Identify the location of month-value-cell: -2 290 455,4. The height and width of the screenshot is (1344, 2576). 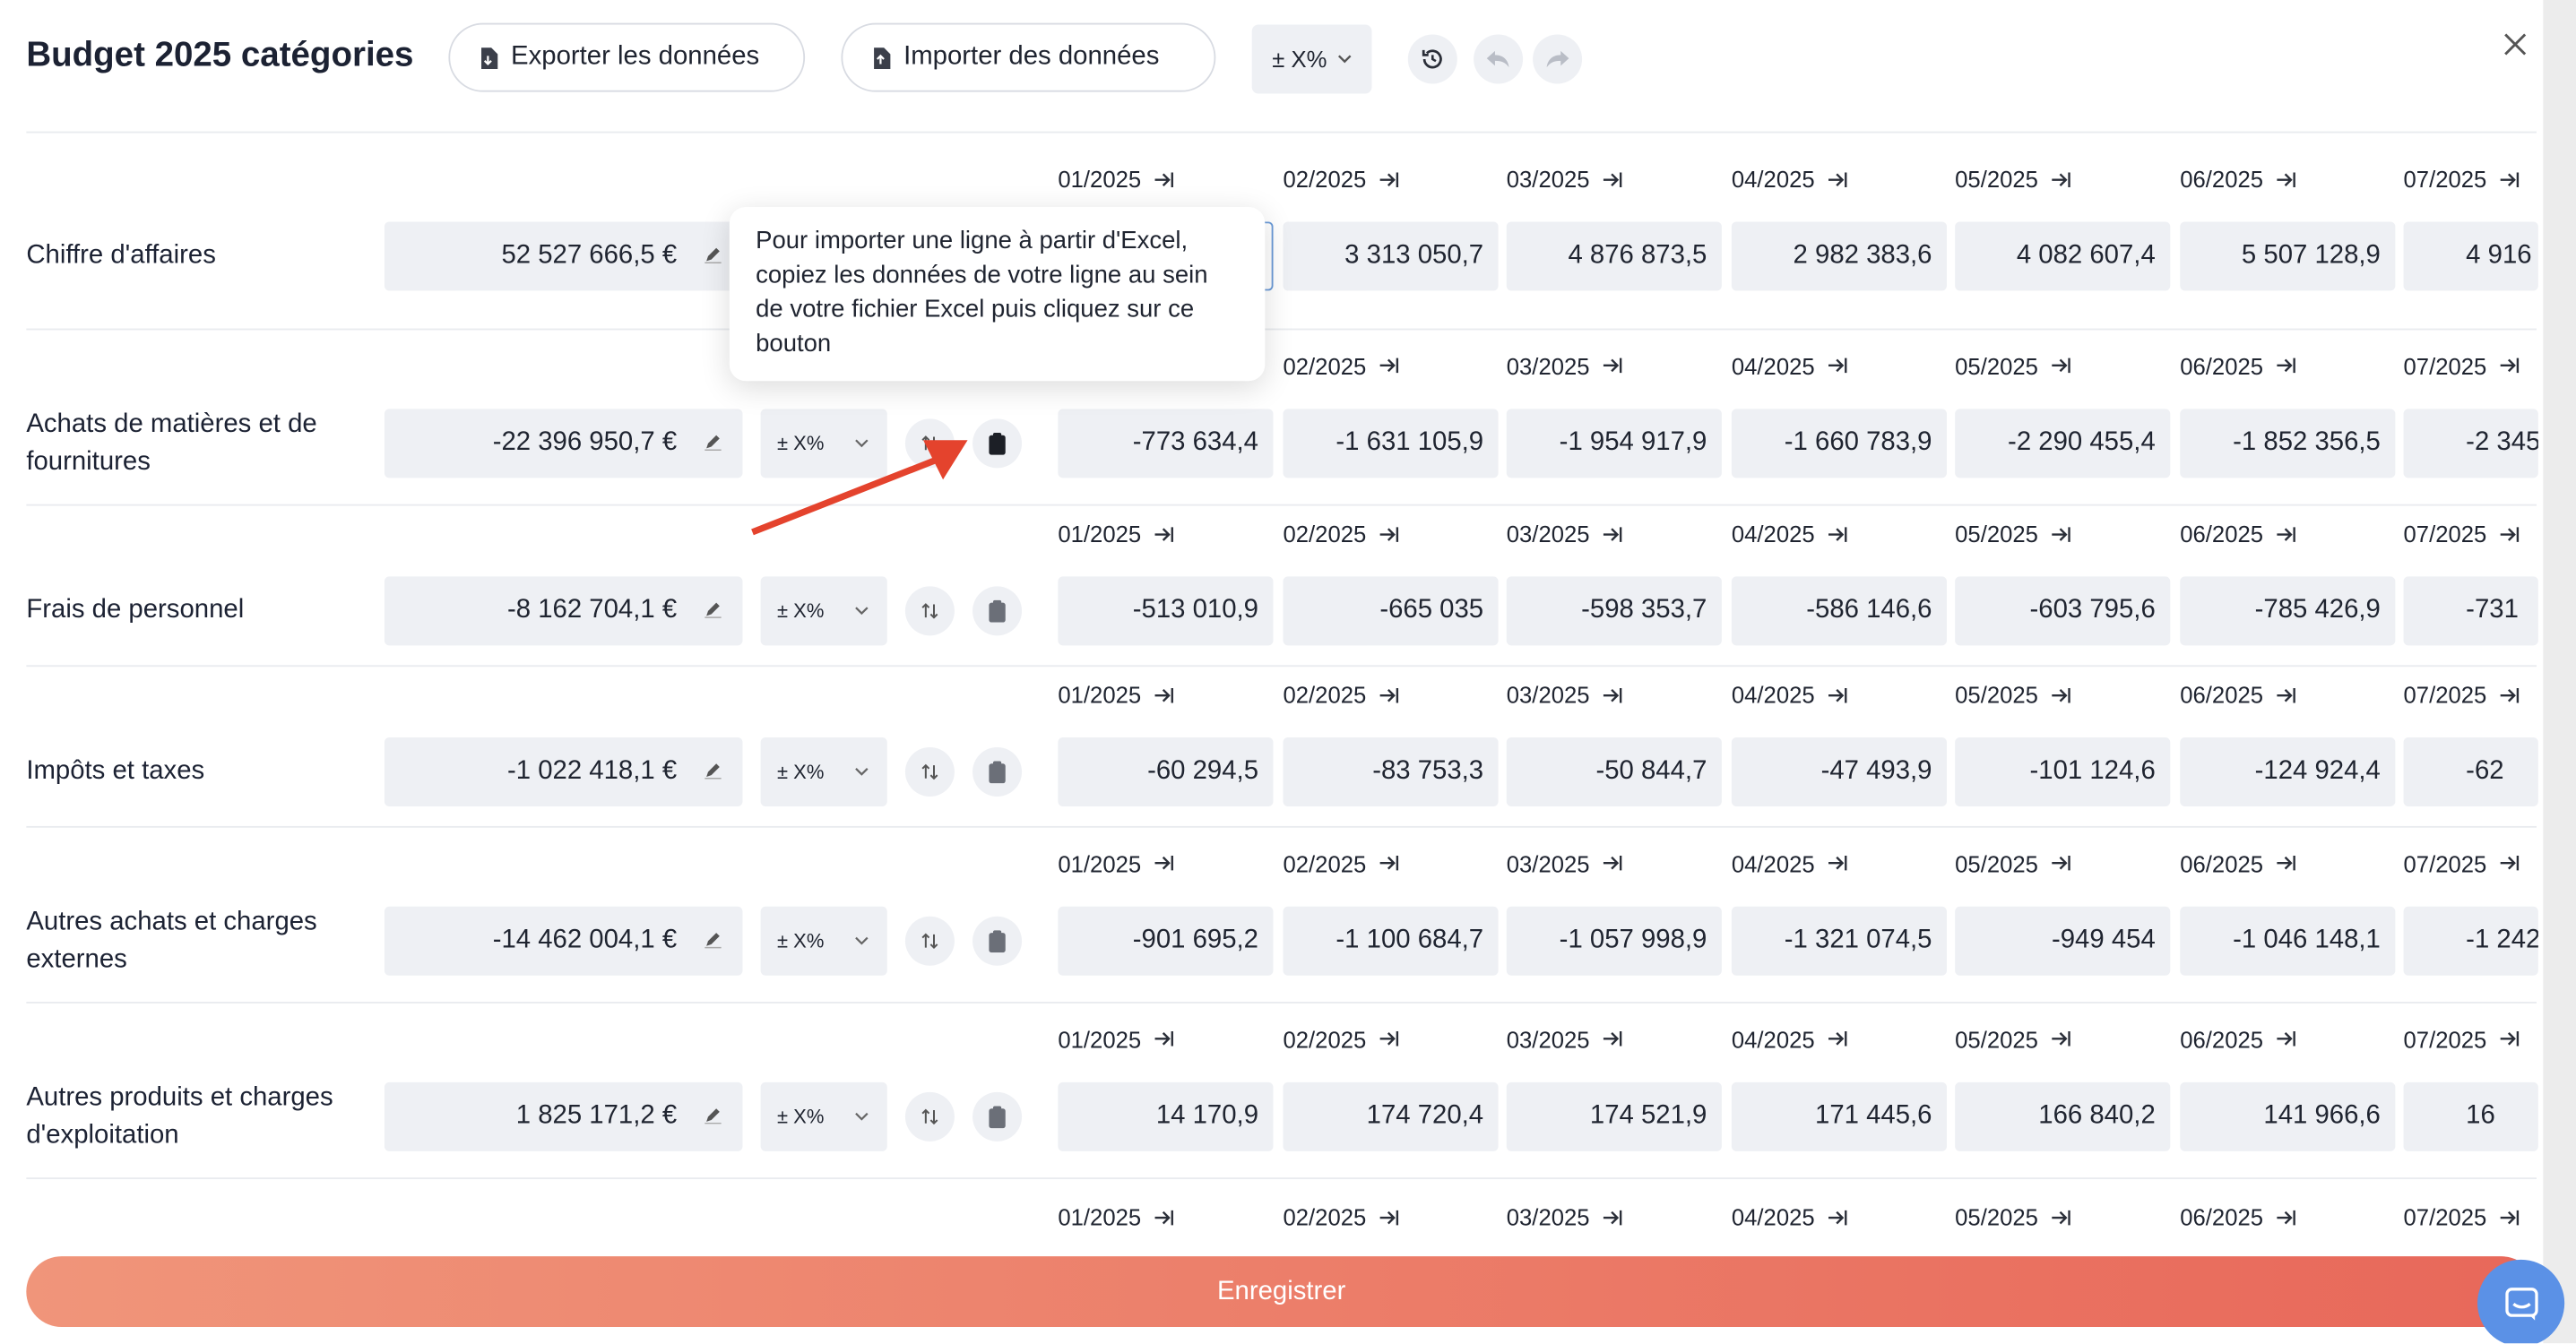
(2063, 443).